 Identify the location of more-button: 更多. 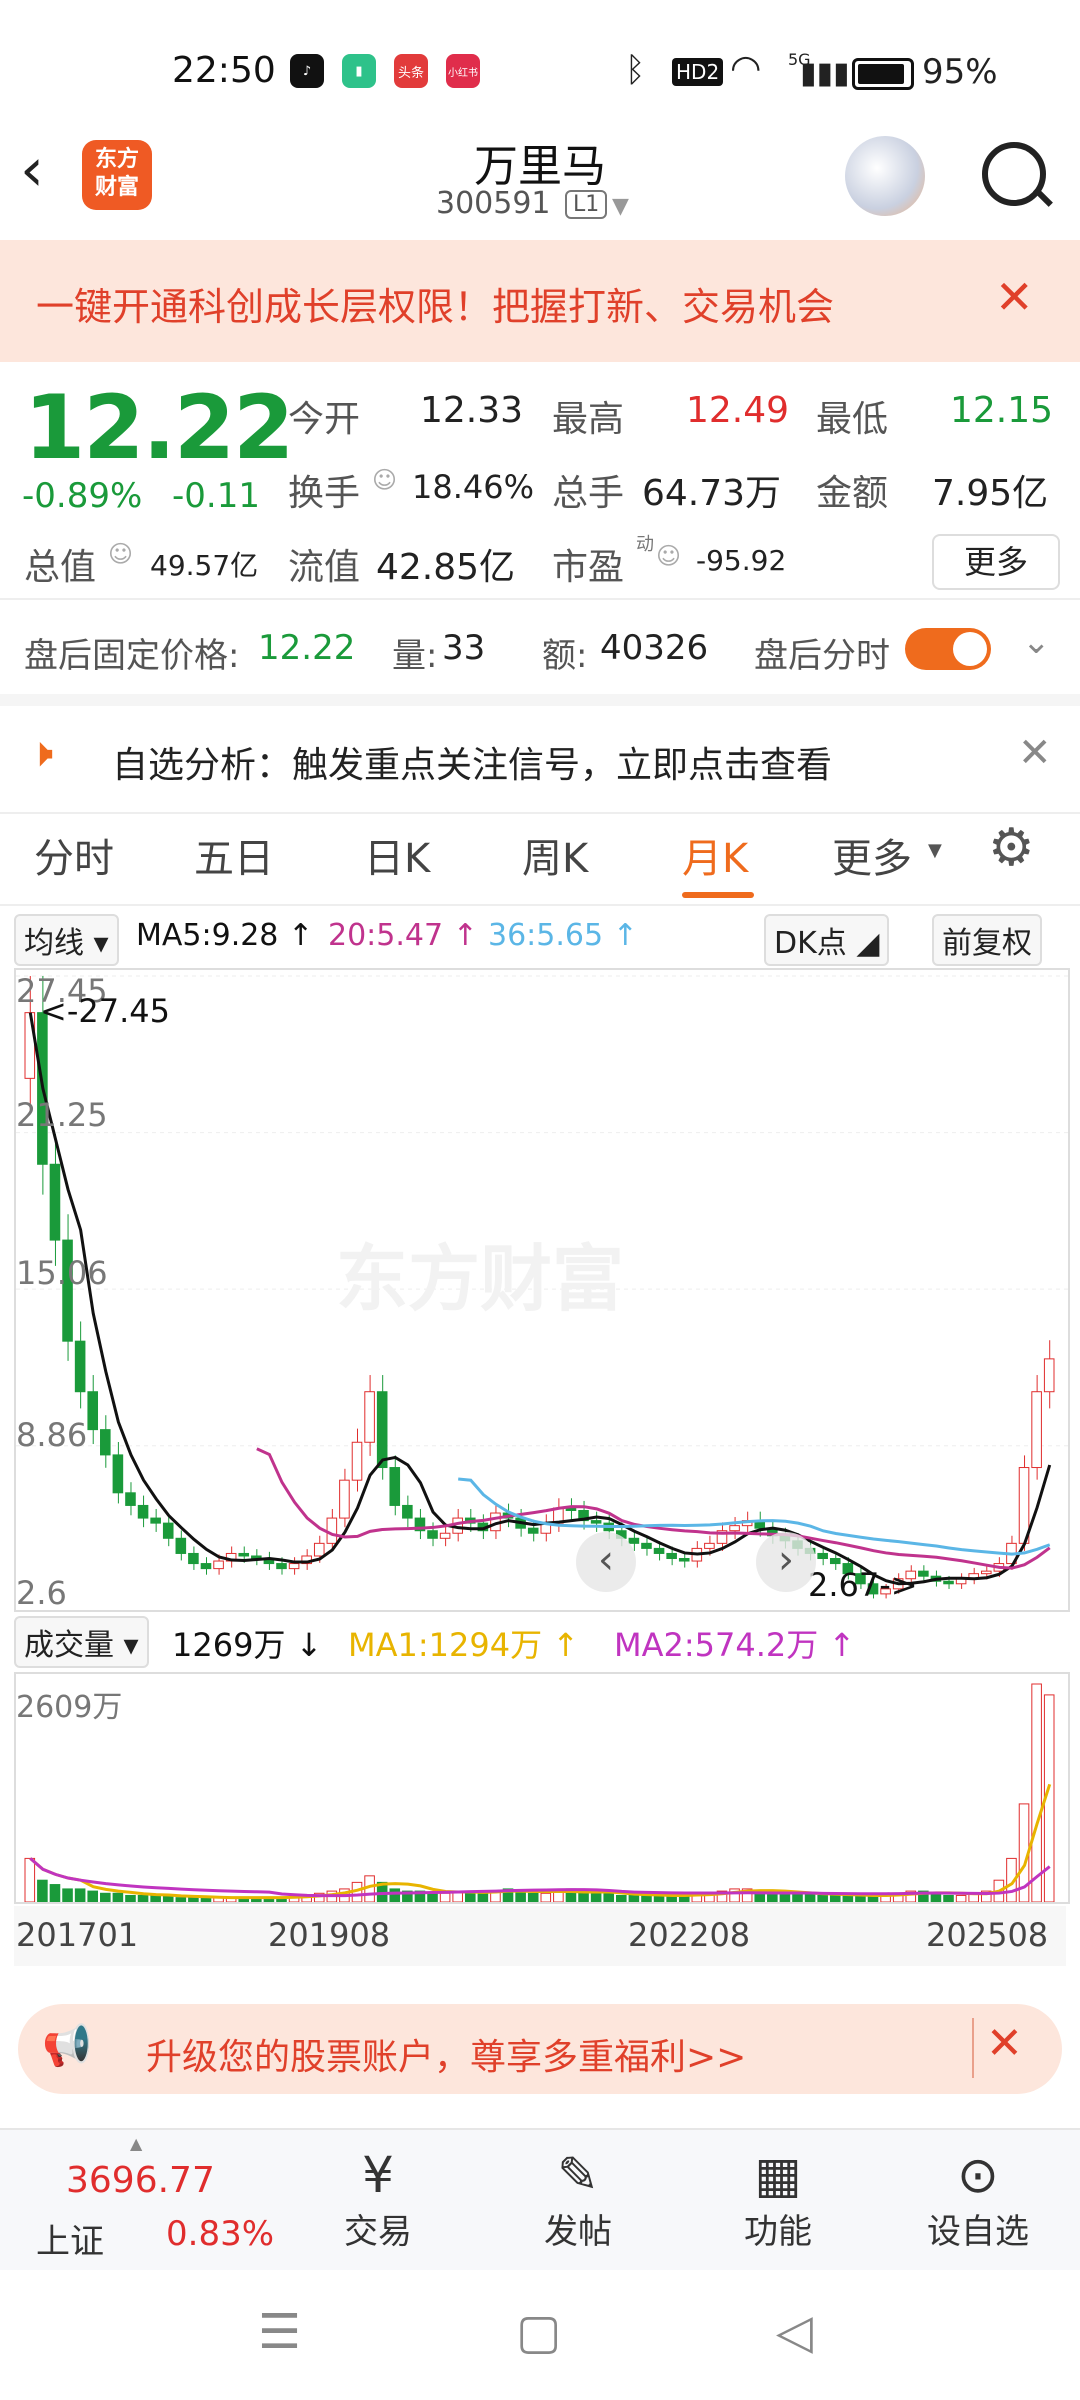
(996, 562).